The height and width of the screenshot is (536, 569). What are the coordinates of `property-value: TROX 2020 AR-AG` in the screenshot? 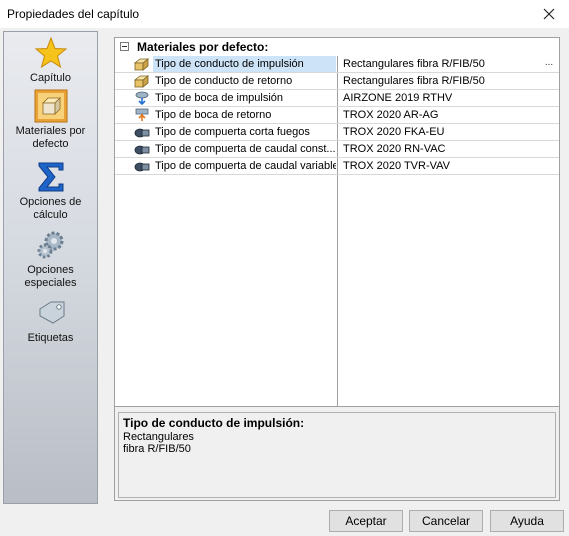 It's located at (450, 115).